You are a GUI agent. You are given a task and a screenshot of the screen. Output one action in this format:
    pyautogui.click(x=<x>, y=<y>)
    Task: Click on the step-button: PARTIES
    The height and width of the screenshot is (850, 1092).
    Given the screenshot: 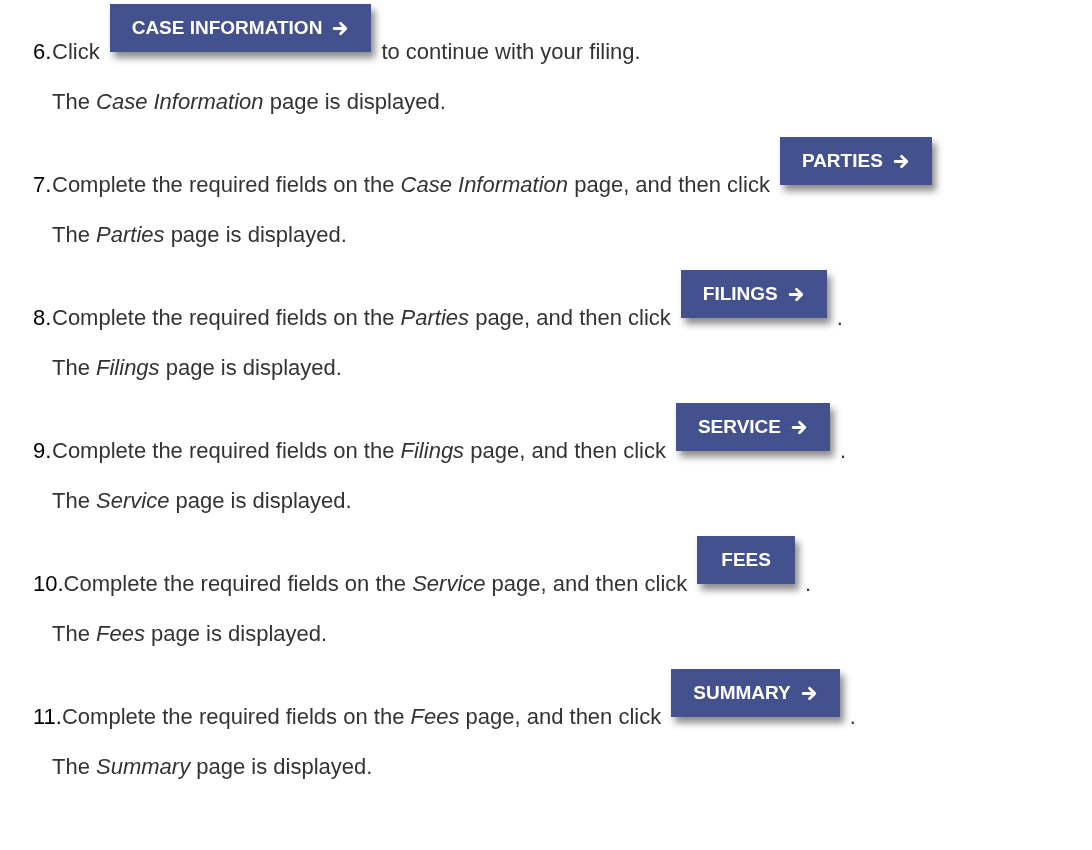 What is the action you would take?
    pyautogui.click(x=855, y=161)
    